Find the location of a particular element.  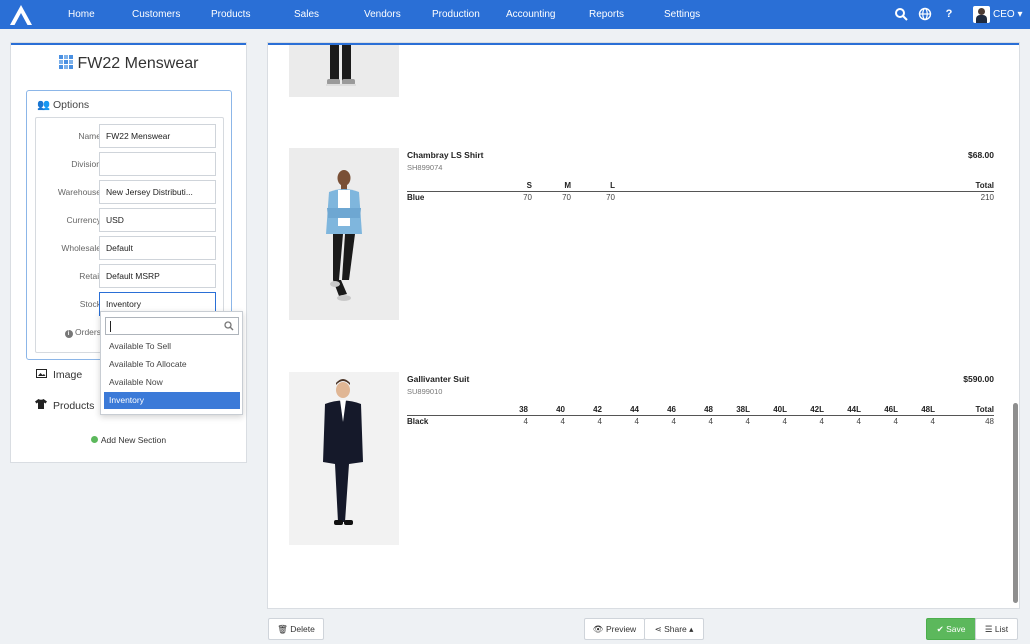

size-quantity-table: S M L Total Blue 70 70 70 210 is located at coordinates (700, 192).